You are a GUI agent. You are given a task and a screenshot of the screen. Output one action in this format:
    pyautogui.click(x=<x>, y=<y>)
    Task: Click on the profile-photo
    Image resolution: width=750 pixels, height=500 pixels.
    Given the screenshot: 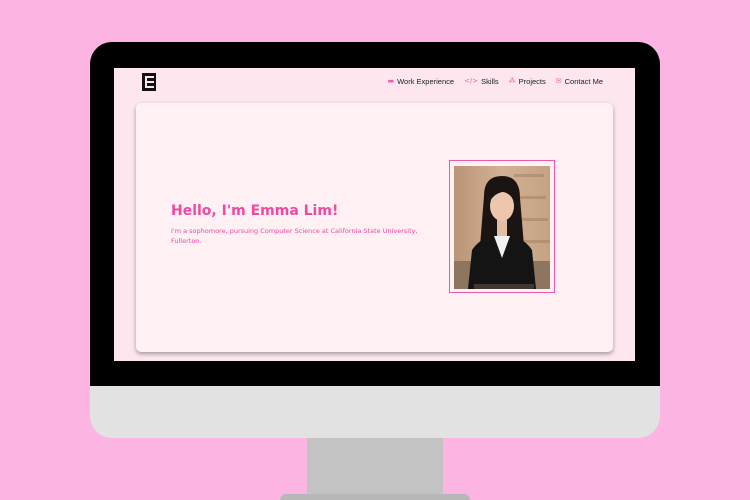 What is the action you would take?
    pyautogui.click(x=502, y=227)
    